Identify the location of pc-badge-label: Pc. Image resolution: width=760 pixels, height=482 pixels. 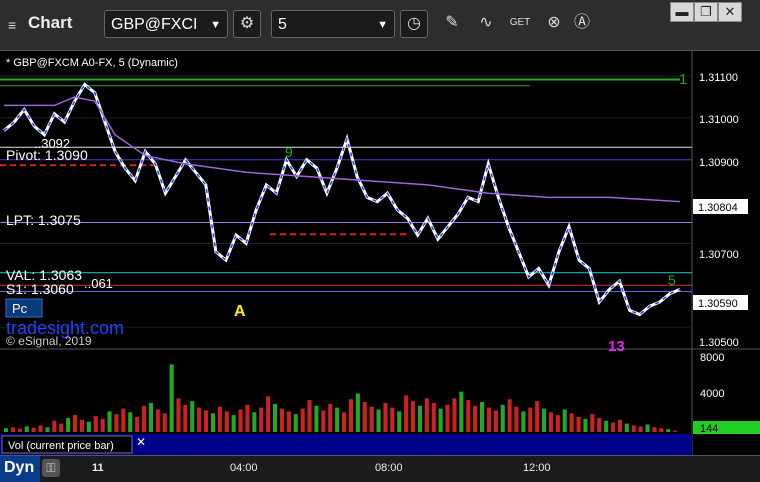
(20, 308).